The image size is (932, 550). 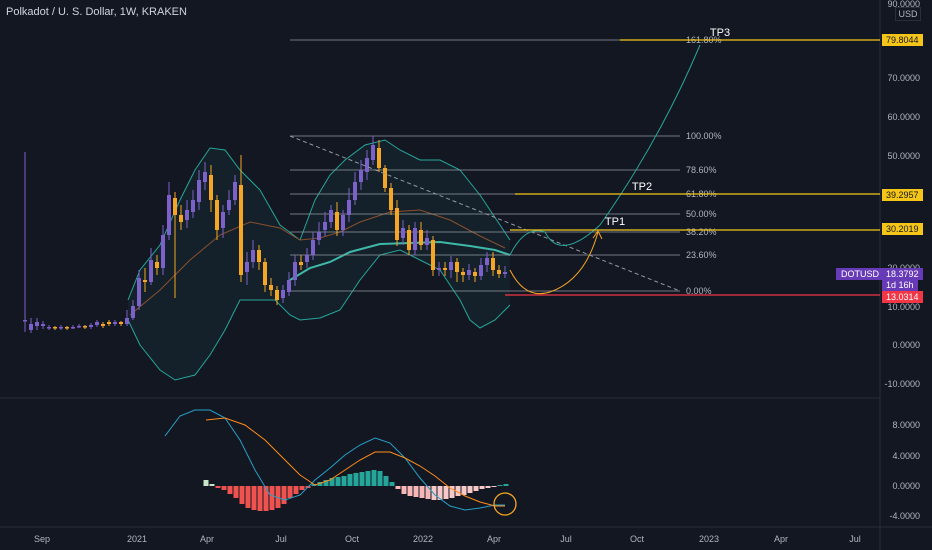 I want to click on macd-axis-label: -4.0000, so click(x=904, y=516).